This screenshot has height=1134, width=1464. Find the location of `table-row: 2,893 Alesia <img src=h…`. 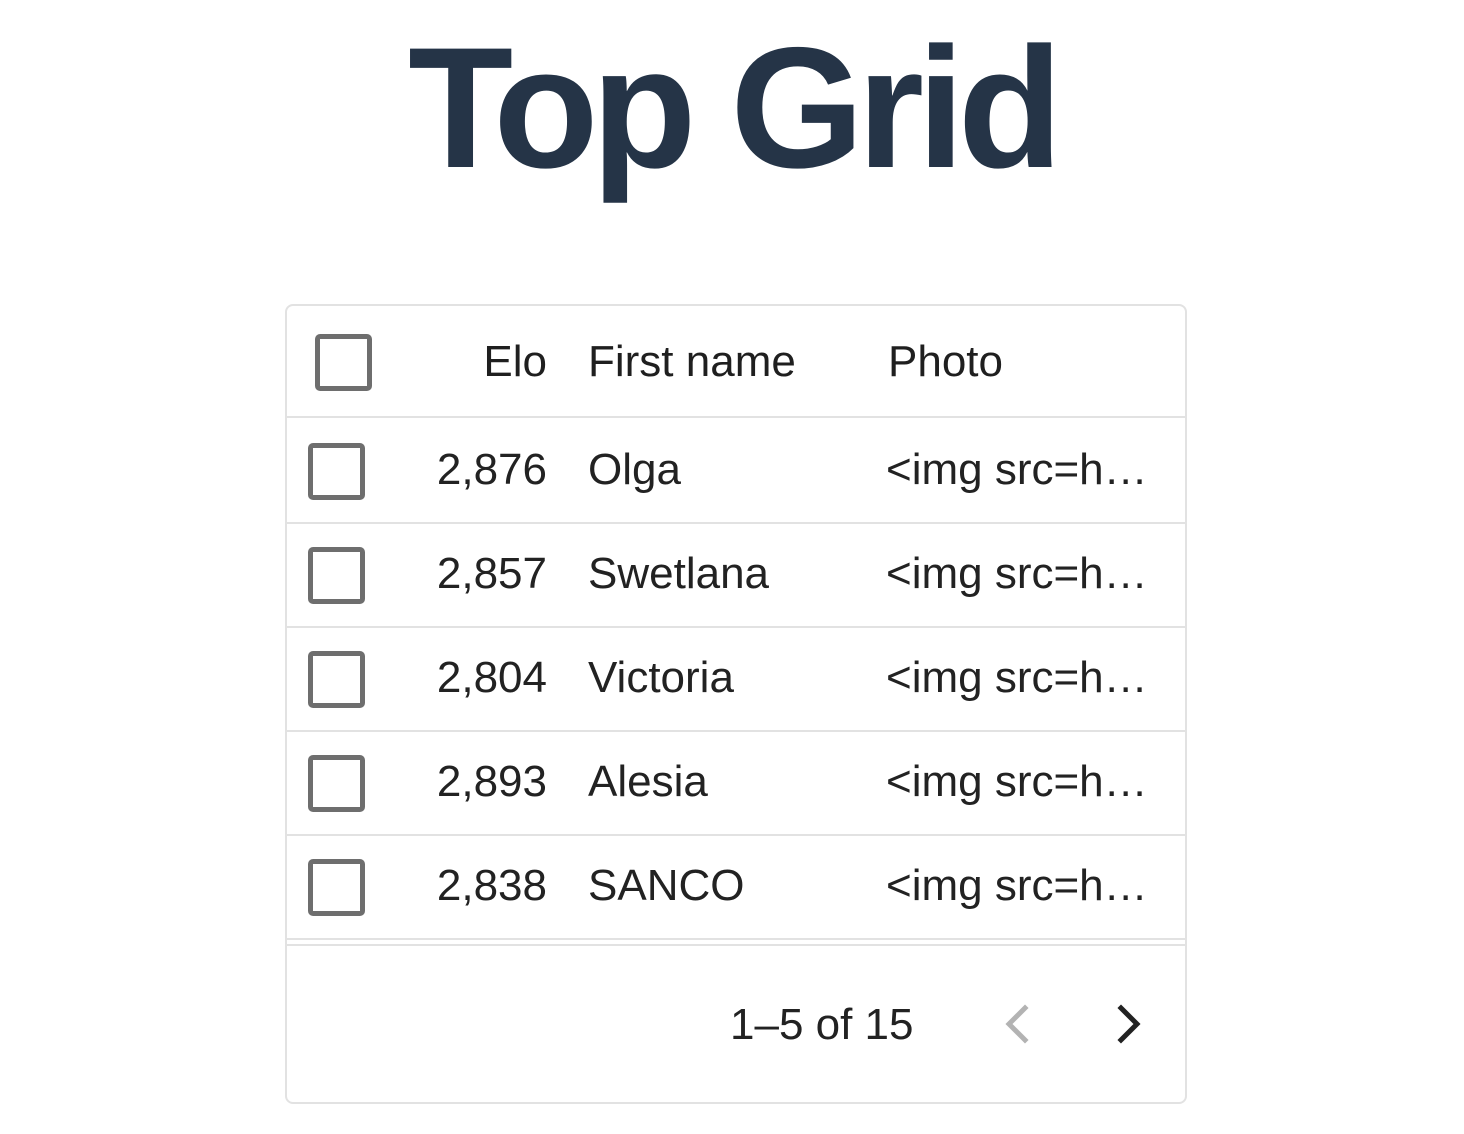

table-row: 2,893 Alesia <img src=h… is located at coordinates (736, 784).